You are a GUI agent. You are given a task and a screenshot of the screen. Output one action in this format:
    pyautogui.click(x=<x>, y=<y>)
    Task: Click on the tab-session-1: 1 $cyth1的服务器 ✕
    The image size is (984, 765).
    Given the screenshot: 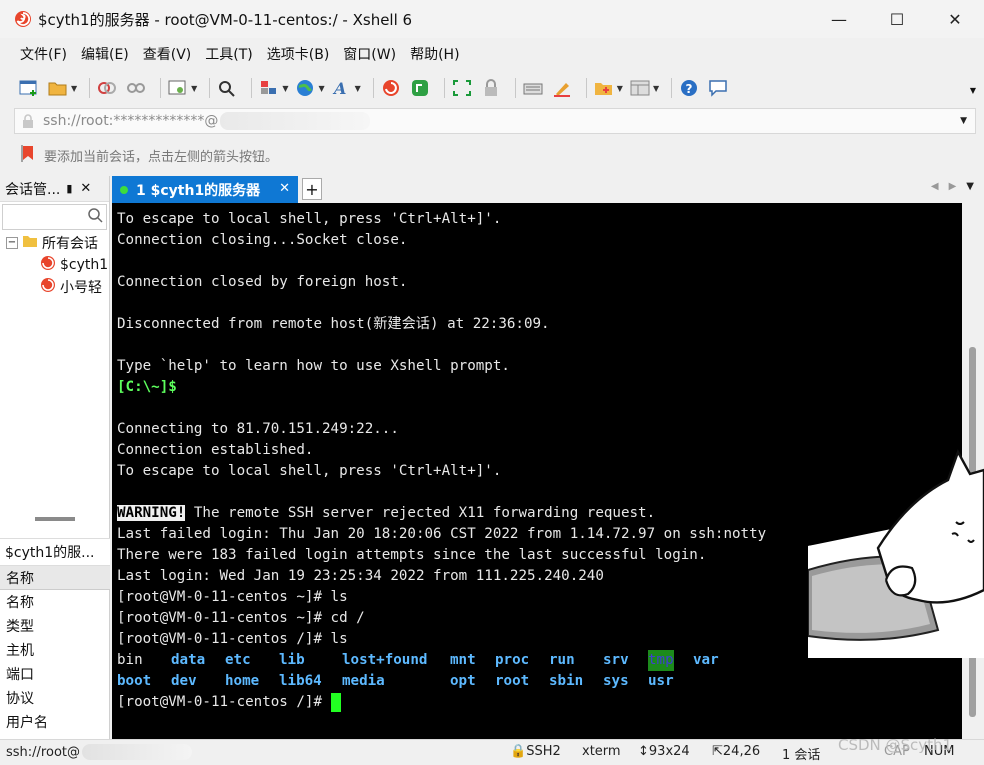 What is the action you would take?
    pyautogui.click(x=205, y=189)
    